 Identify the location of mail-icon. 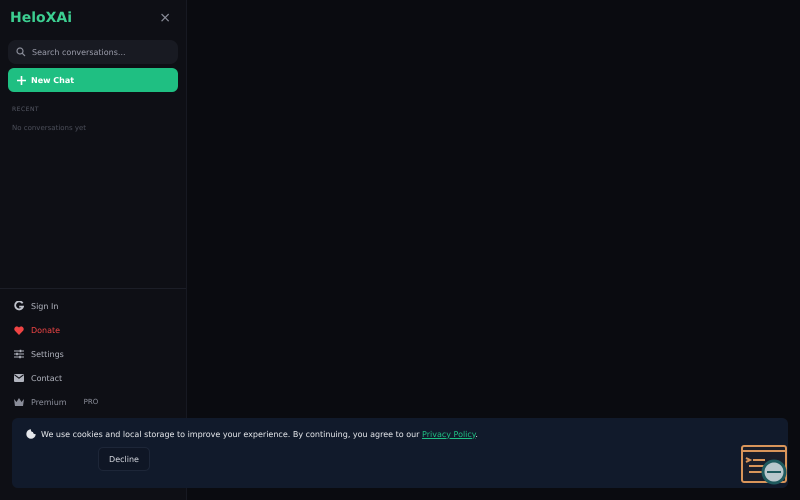
(19, 378).